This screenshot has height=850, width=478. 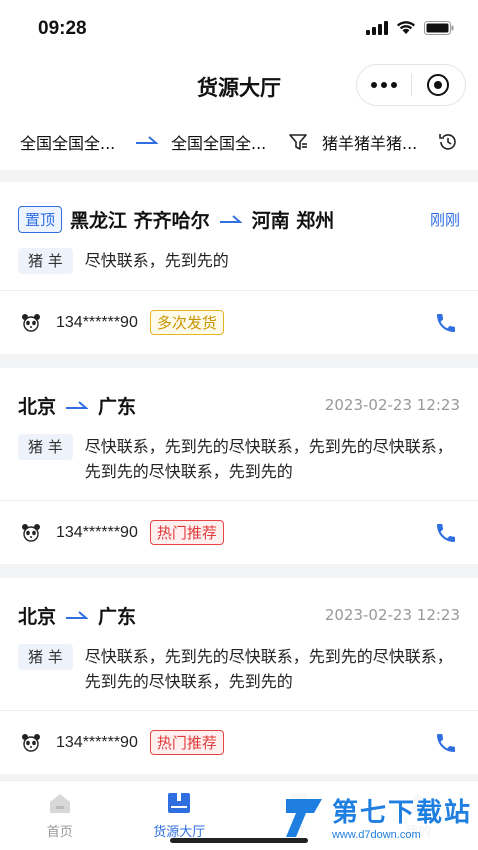 I want to click on cargo-box-icon, so click(x=179, y=803).